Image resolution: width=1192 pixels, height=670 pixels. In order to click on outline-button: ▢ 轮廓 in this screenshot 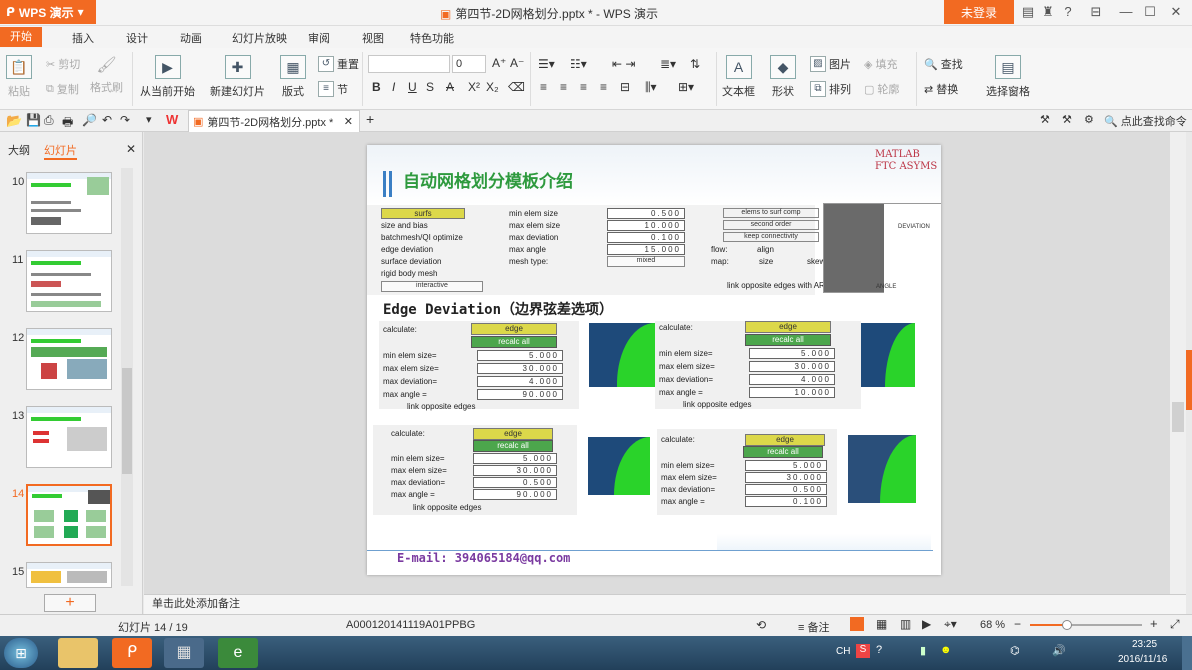, I will do `click(881, 89)`.